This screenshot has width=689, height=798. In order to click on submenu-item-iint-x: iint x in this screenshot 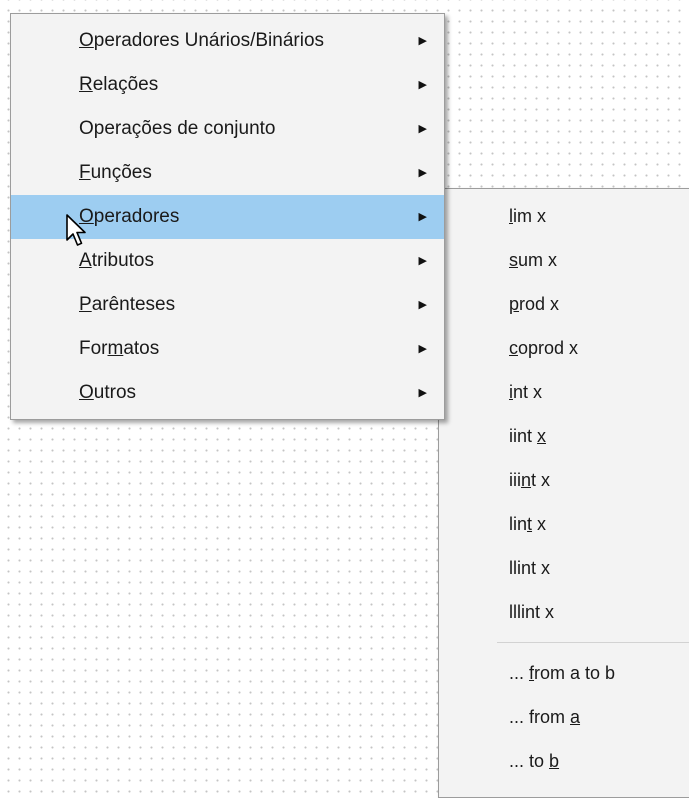, I will do `click(564, 436)`.